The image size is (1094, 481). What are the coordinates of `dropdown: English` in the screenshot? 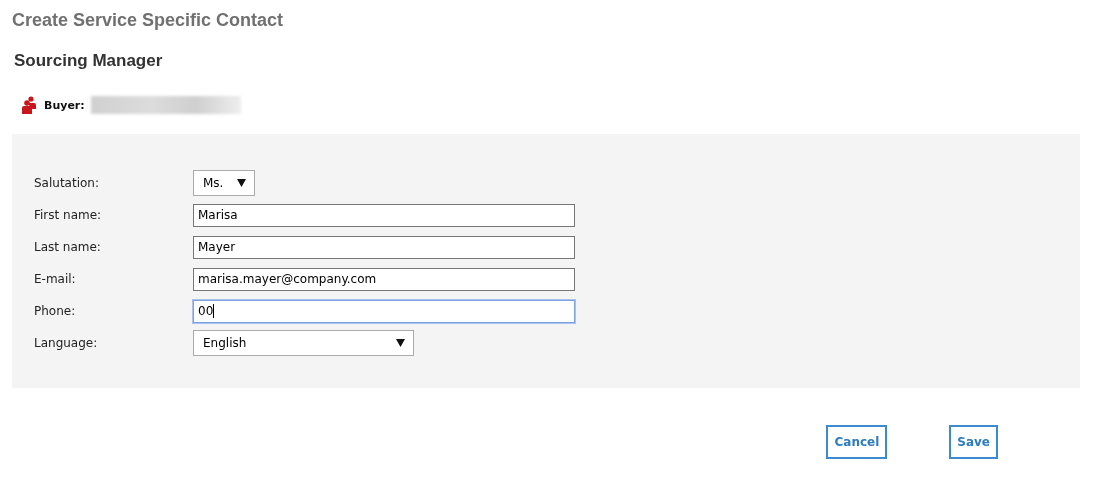 It's located at (303, 343).